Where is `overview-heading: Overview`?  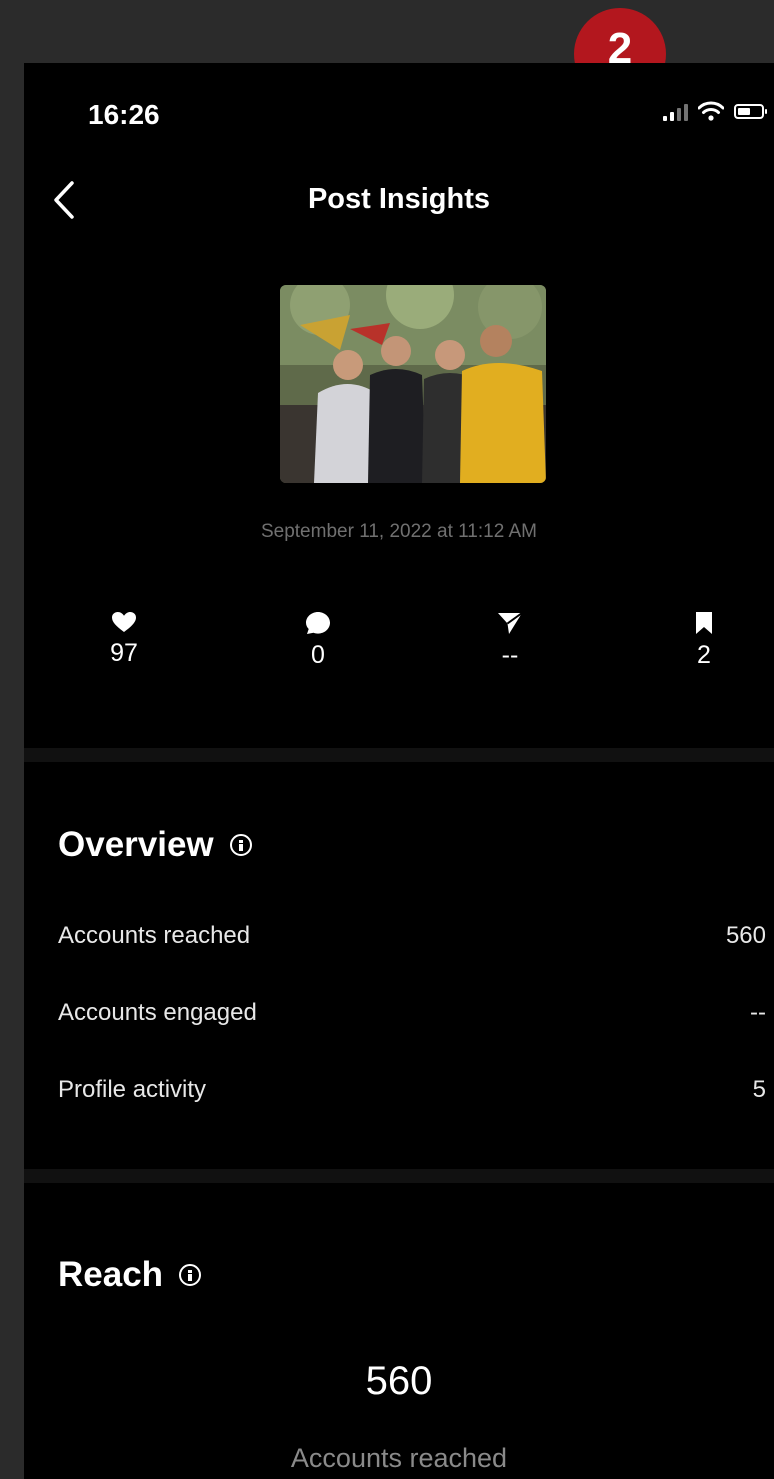
overview-heading: Overview is located at coordinates (155, 845).